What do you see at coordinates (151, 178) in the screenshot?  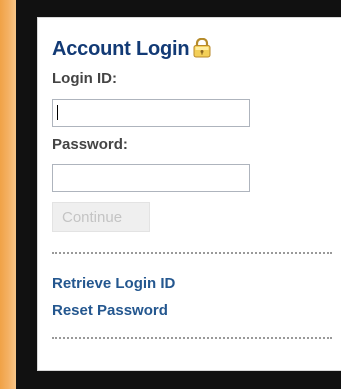 I see `password-input` at bounding box center [151, 178].